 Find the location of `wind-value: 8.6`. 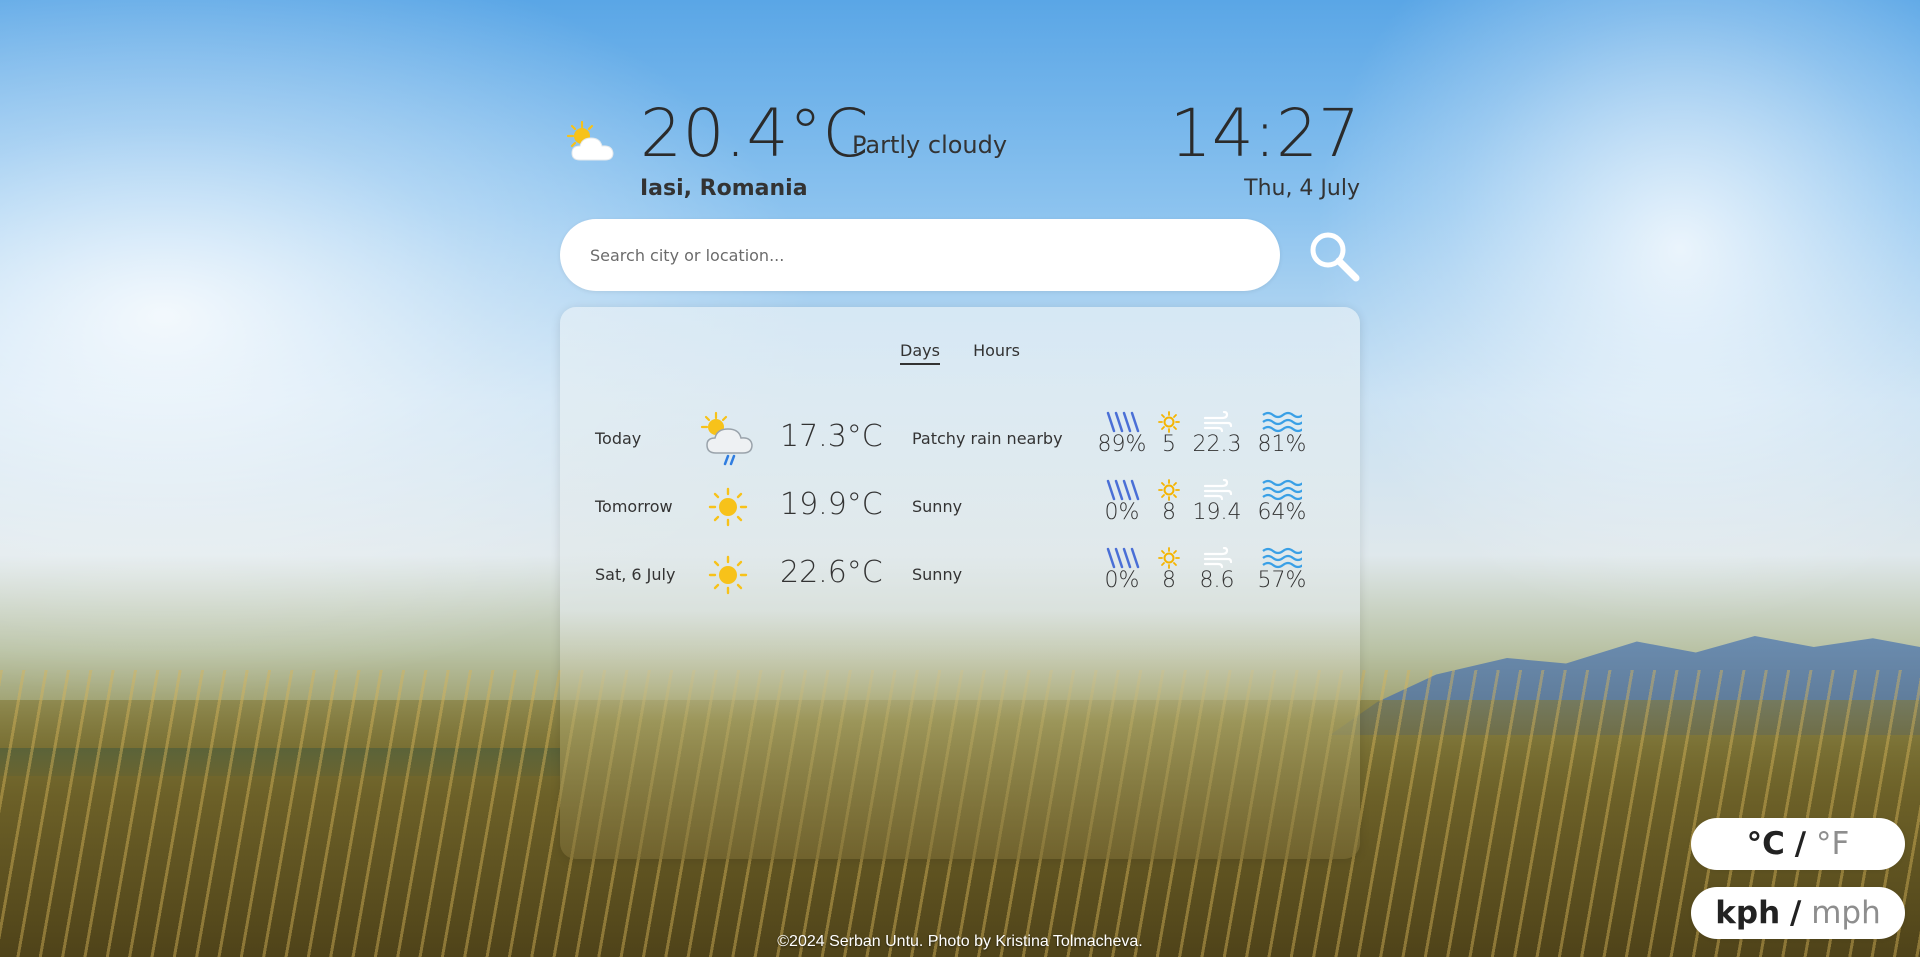

wind-value: 8.6 is located at coordinates (1217, 580).